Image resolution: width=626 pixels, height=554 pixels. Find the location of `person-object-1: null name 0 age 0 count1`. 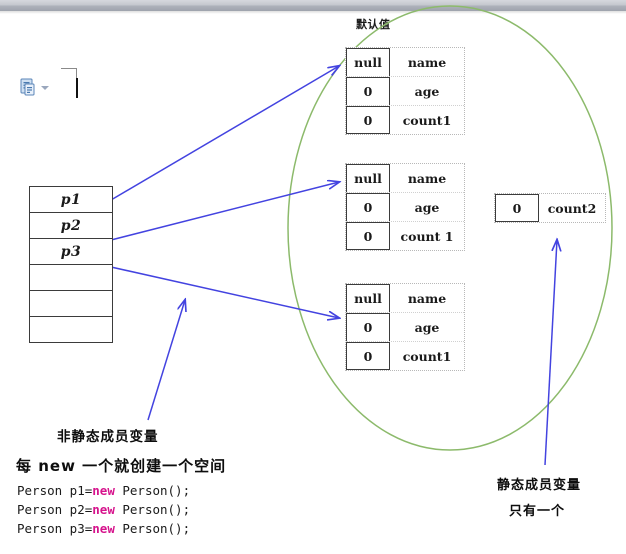

person-object-1: null name 0 age 0 count1 is located at coordinates (405, 91).